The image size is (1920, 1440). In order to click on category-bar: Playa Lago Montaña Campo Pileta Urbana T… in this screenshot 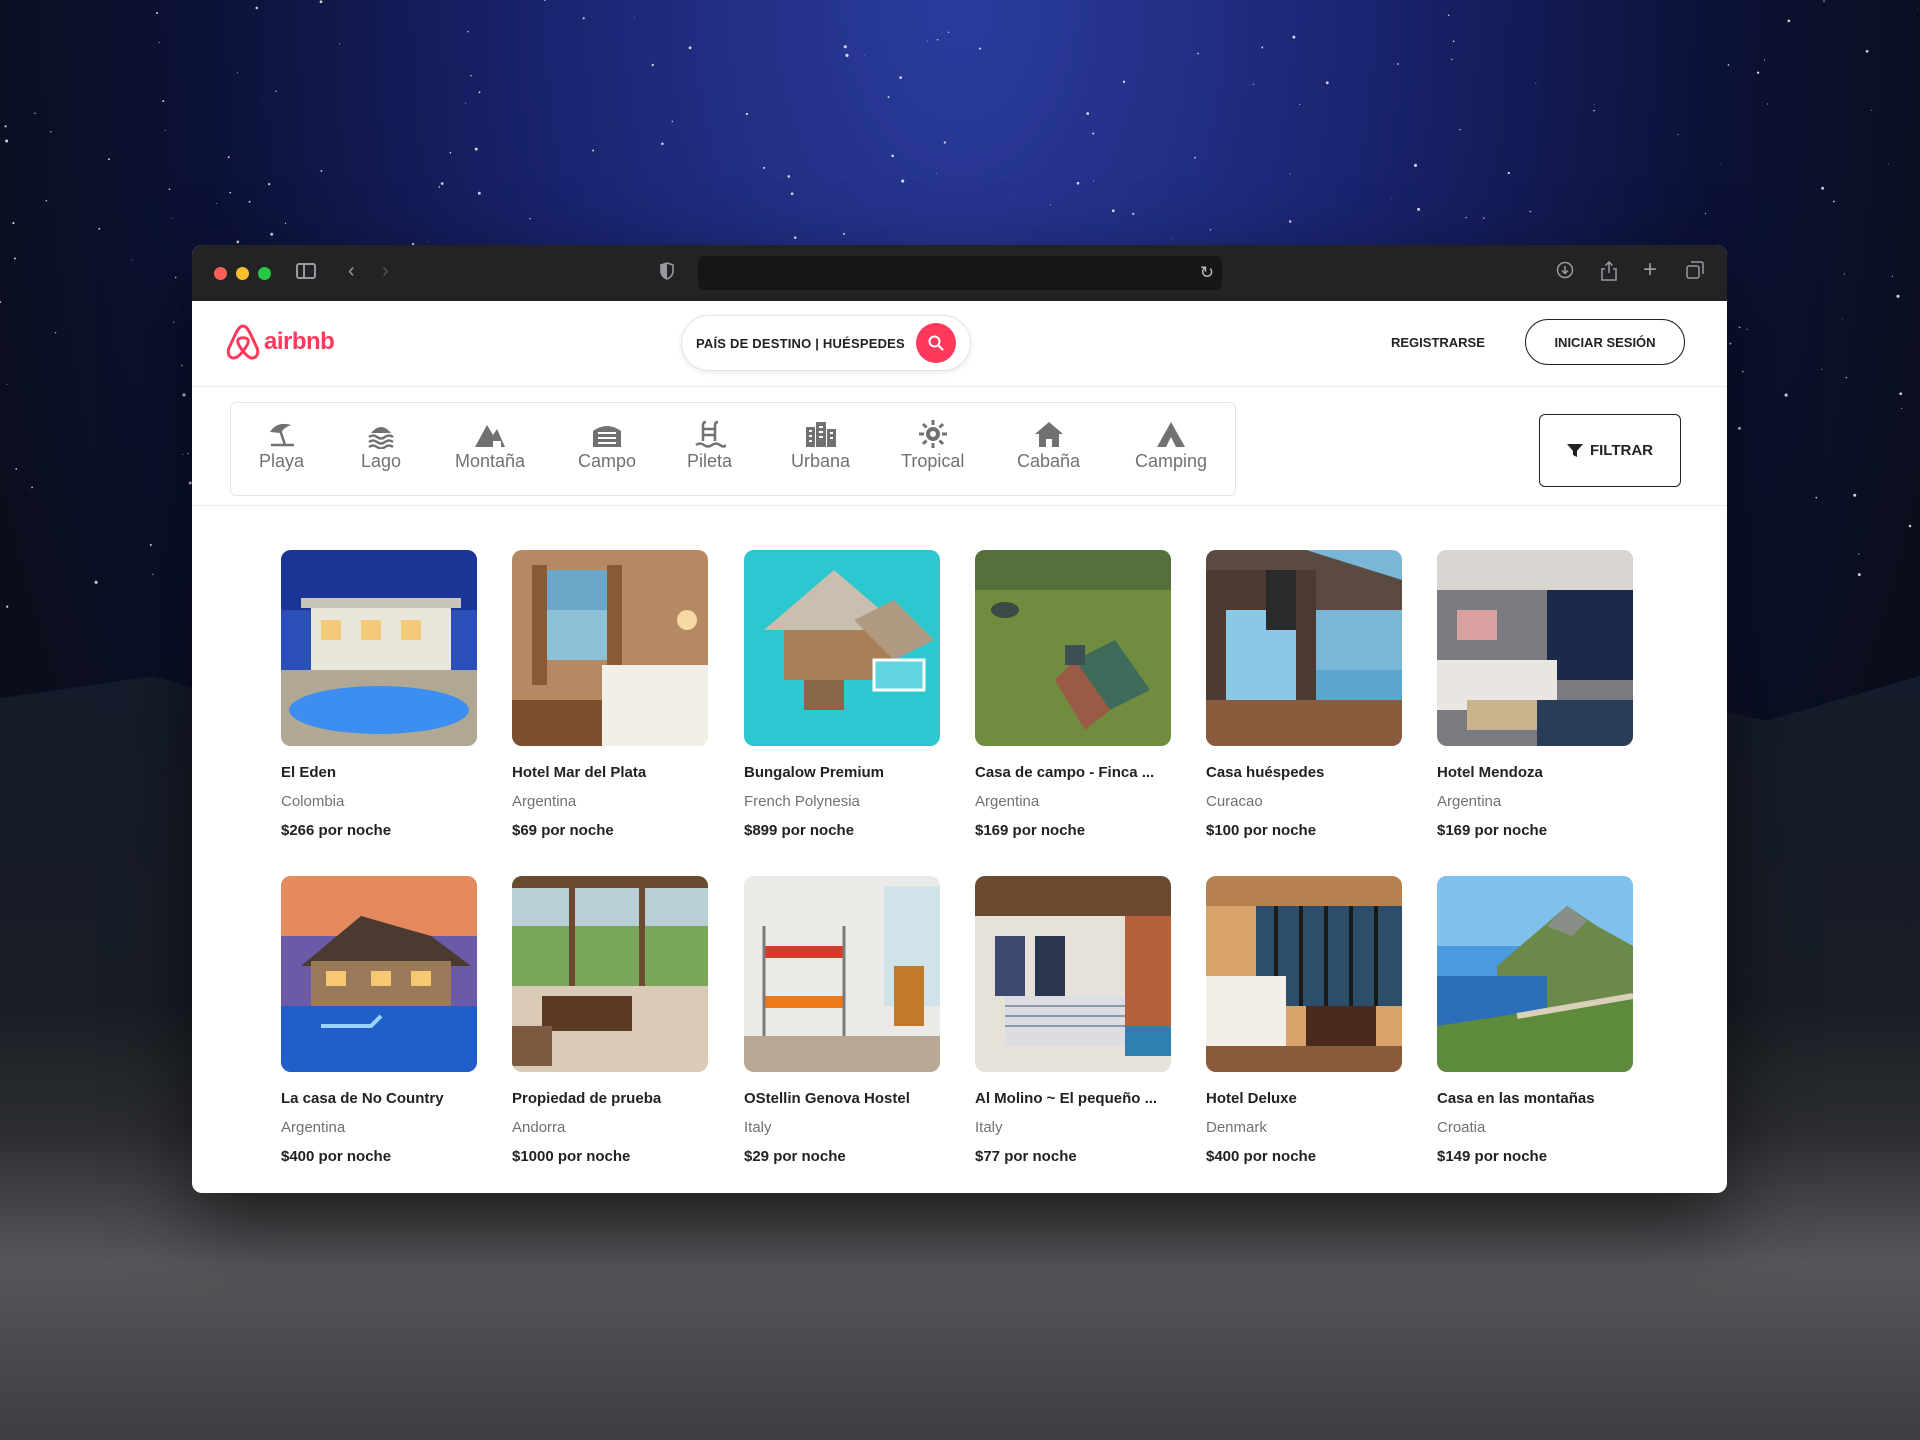, I will do `click(959, 446)`.